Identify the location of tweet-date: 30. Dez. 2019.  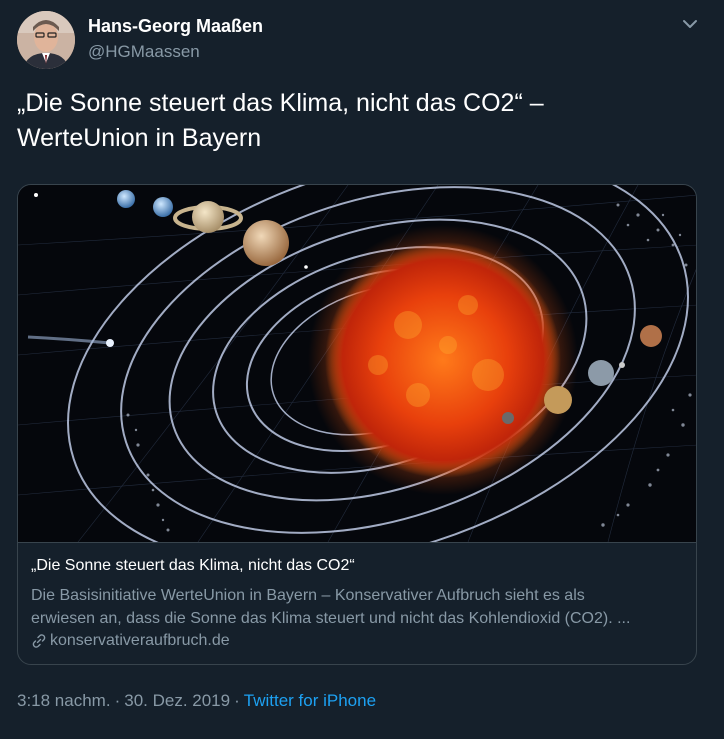
(177, 700).